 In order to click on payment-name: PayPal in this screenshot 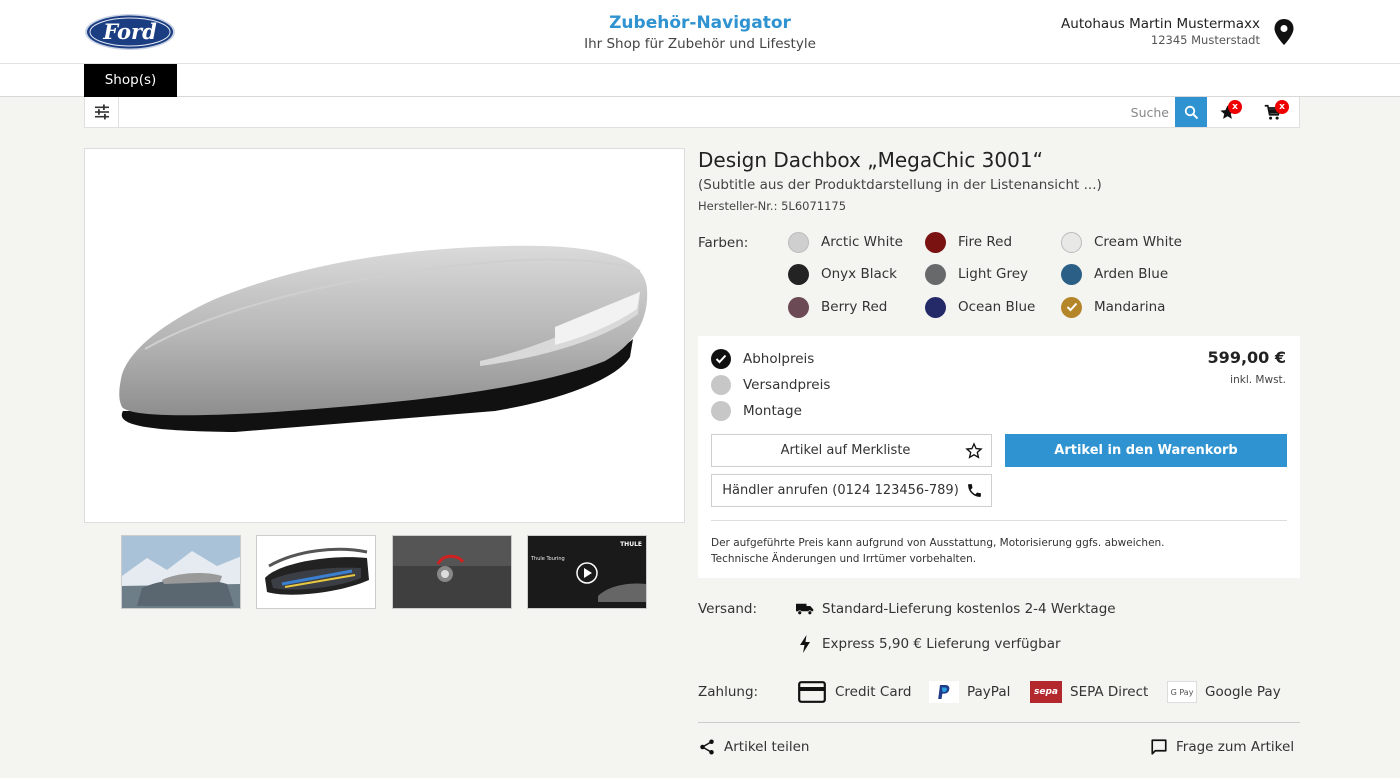, I will do `click(989, 692)`.